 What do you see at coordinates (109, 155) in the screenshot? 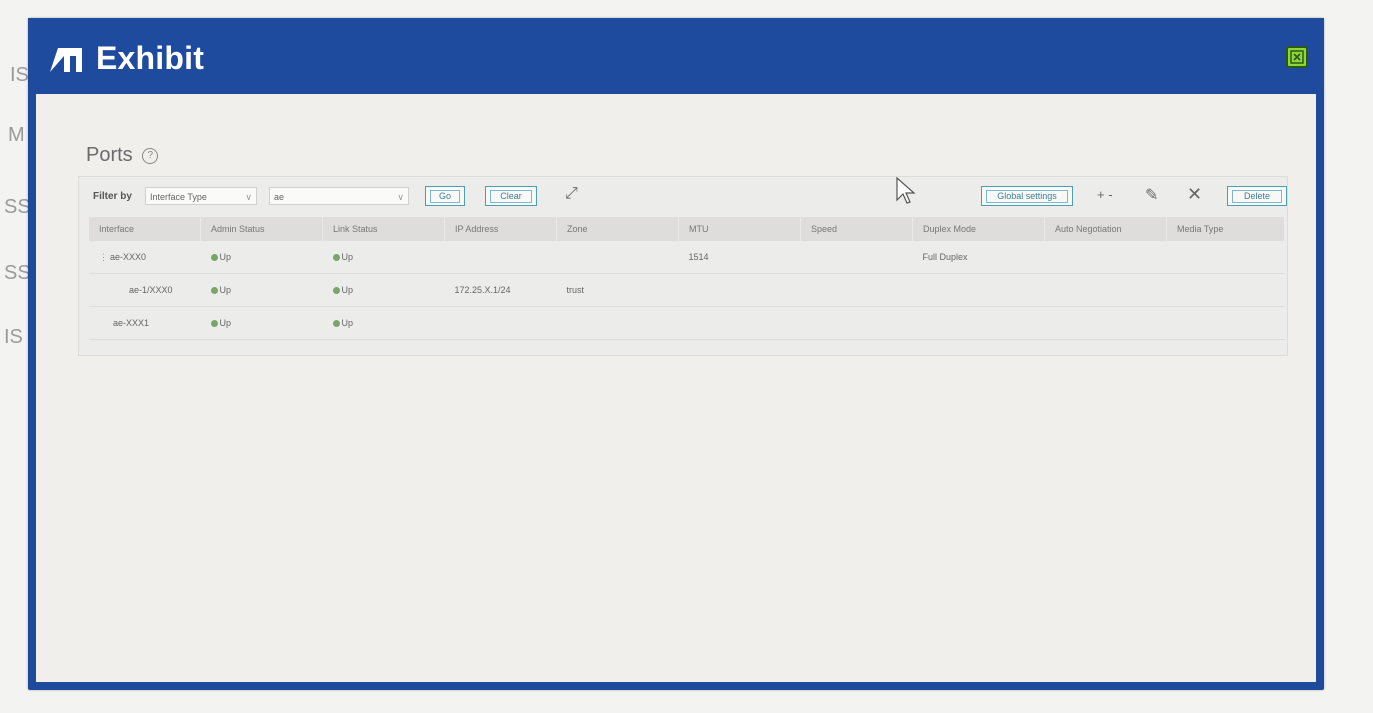
I see `page-title-text: Ports` at bounding box center [109, 155].